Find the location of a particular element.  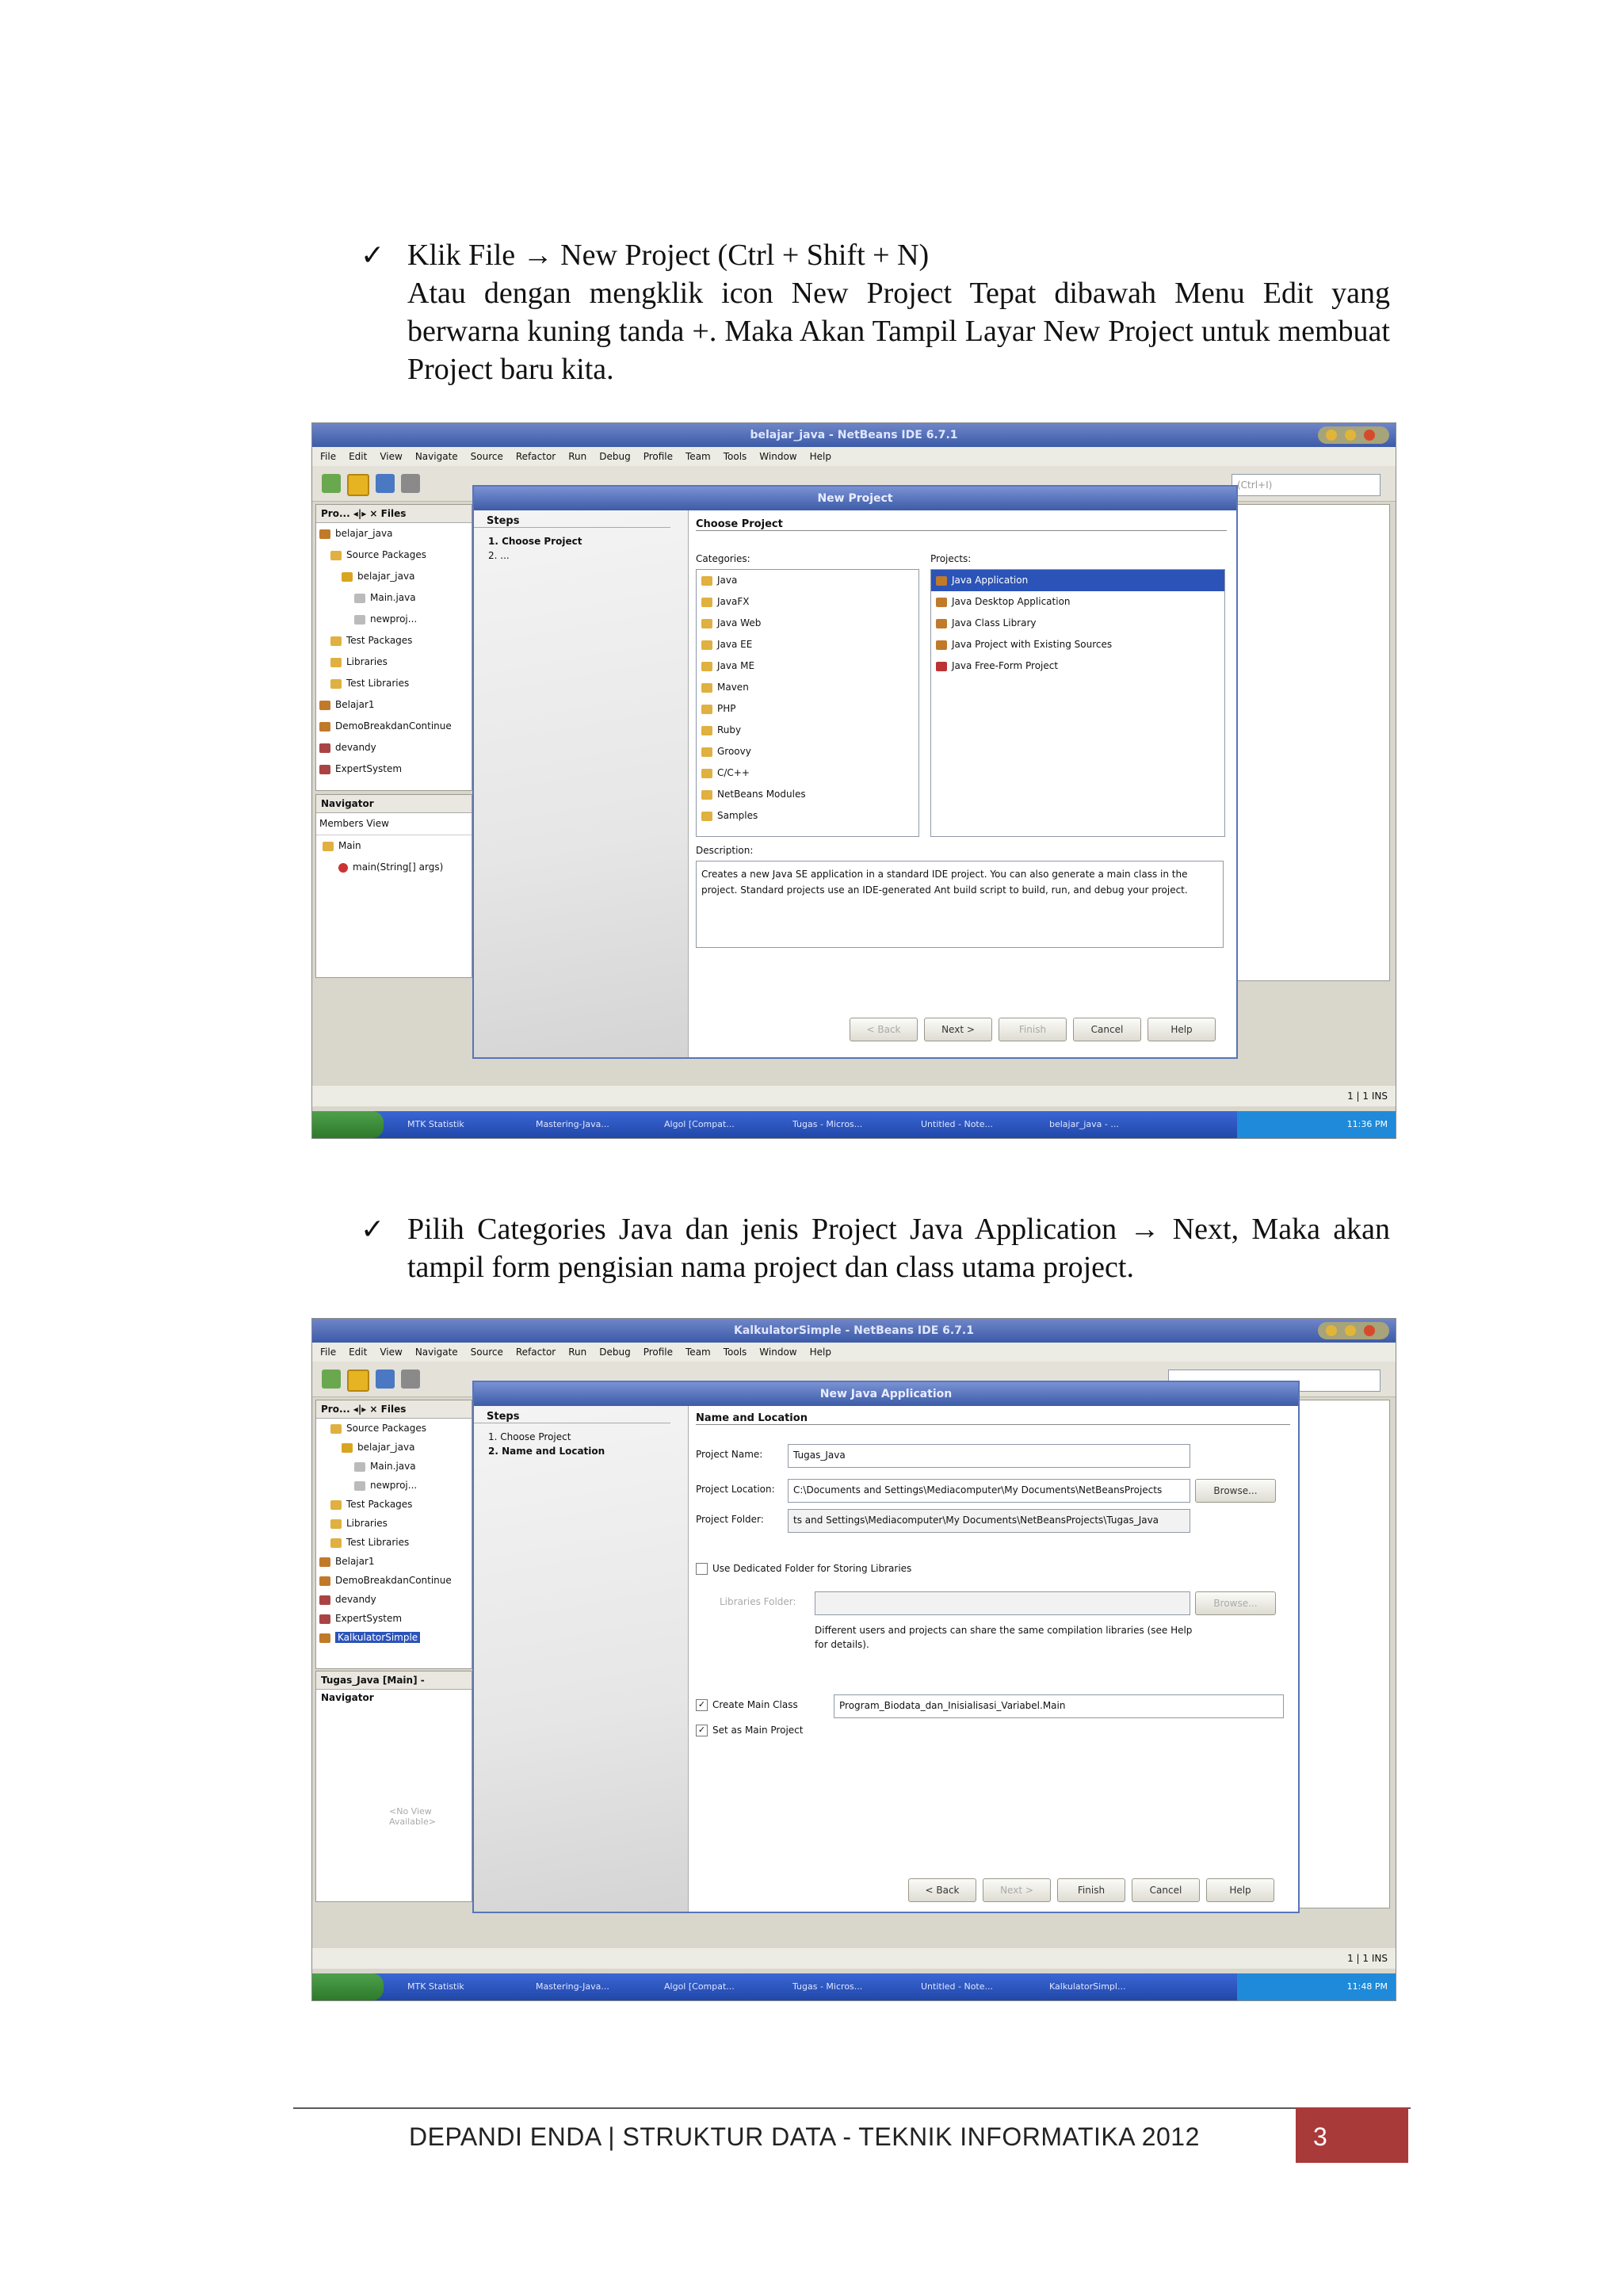

menu-debug: Debug is located at coordinates (614, 456).